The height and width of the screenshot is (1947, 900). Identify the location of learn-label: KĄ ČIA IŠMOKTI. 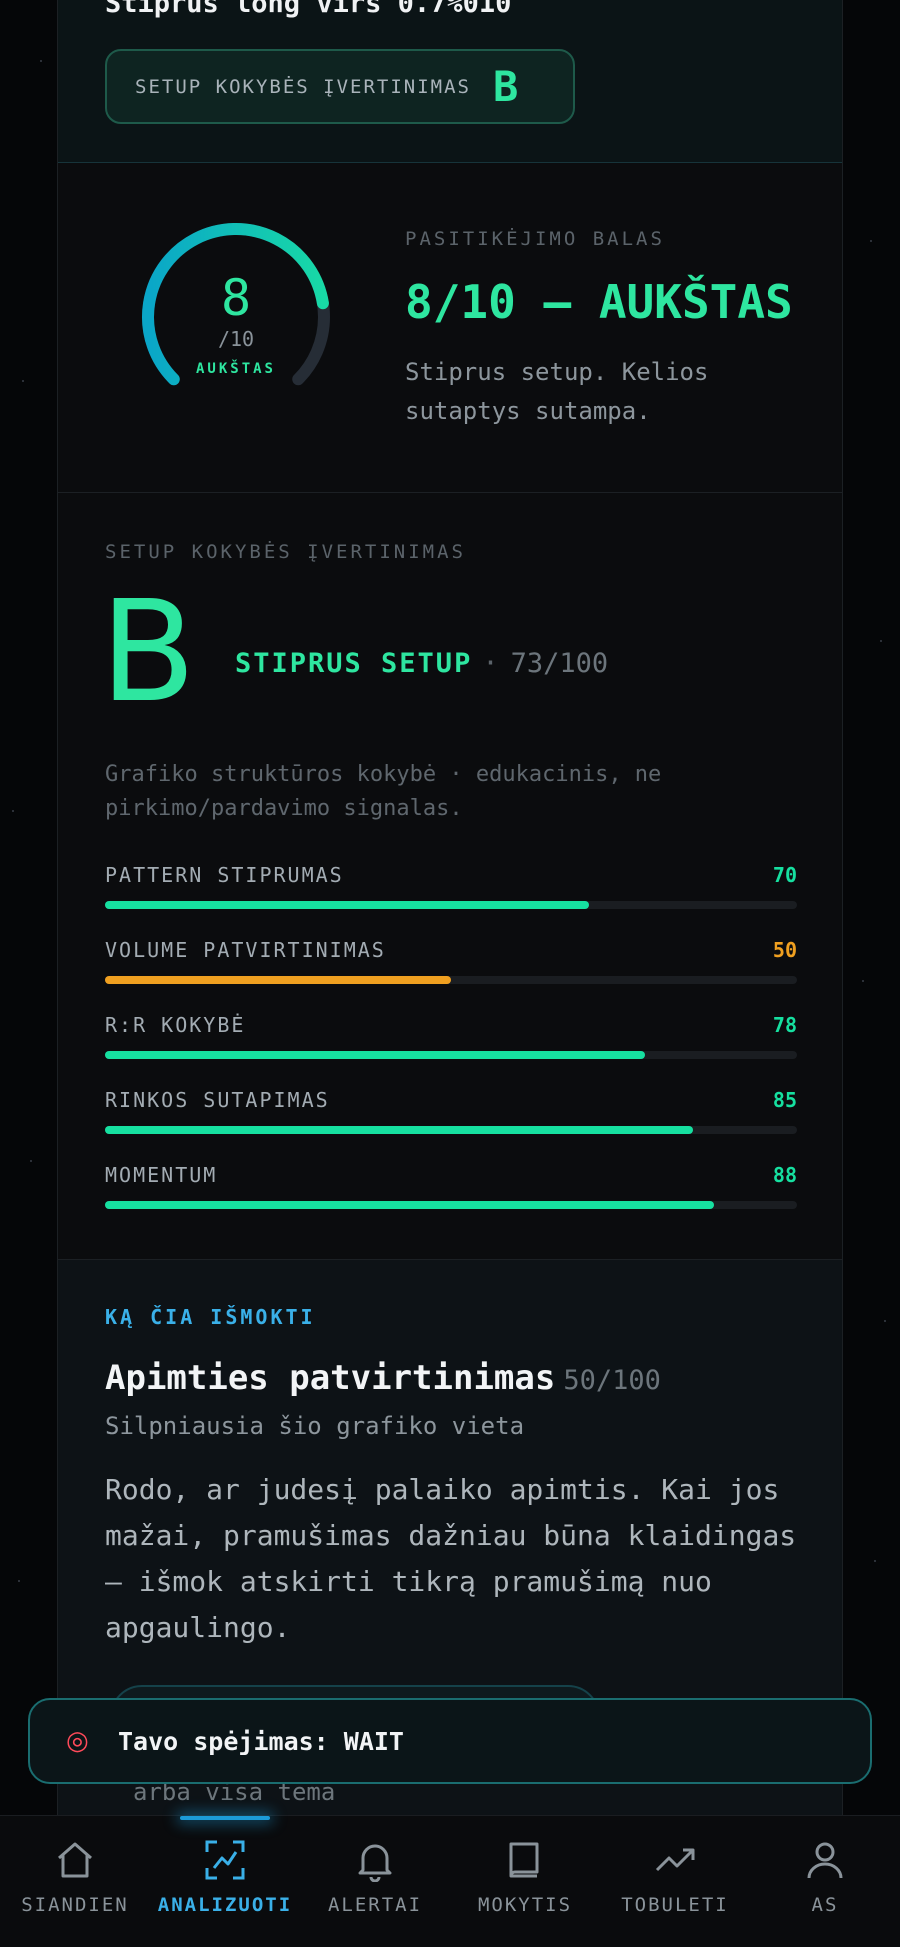
(210, 1317).